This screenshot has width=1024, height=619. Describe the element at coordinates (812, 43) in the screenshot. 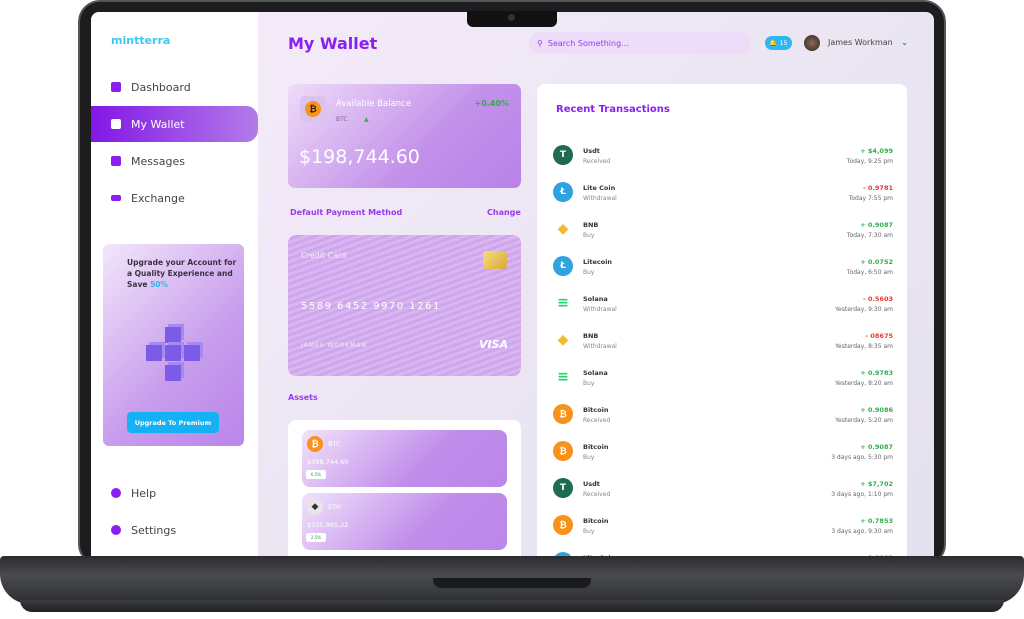

I see `avatar` at that location.